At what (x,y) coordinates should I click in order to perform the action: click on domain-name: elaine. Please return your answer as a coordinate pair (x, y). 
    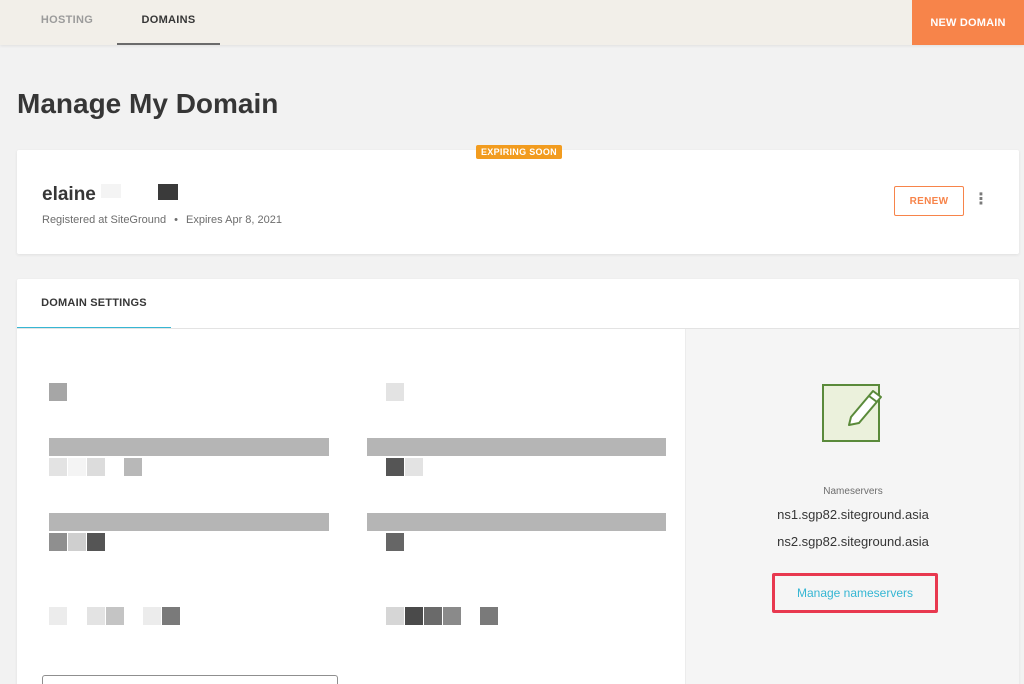
    Looking at the image, I should click on (69, 194).